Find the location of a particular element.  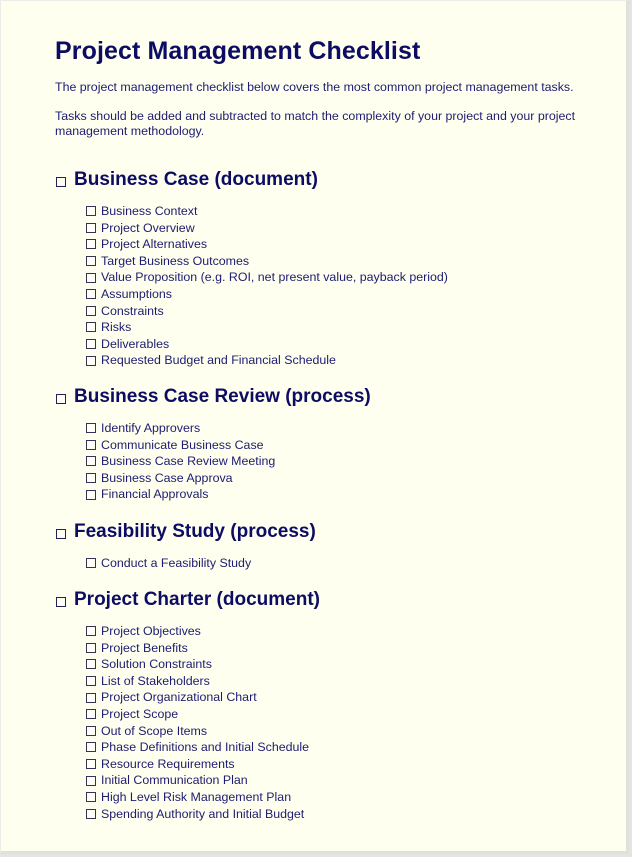

checklist-item-label: High Level Risk Management Plan is located at coordinates (196, 796).